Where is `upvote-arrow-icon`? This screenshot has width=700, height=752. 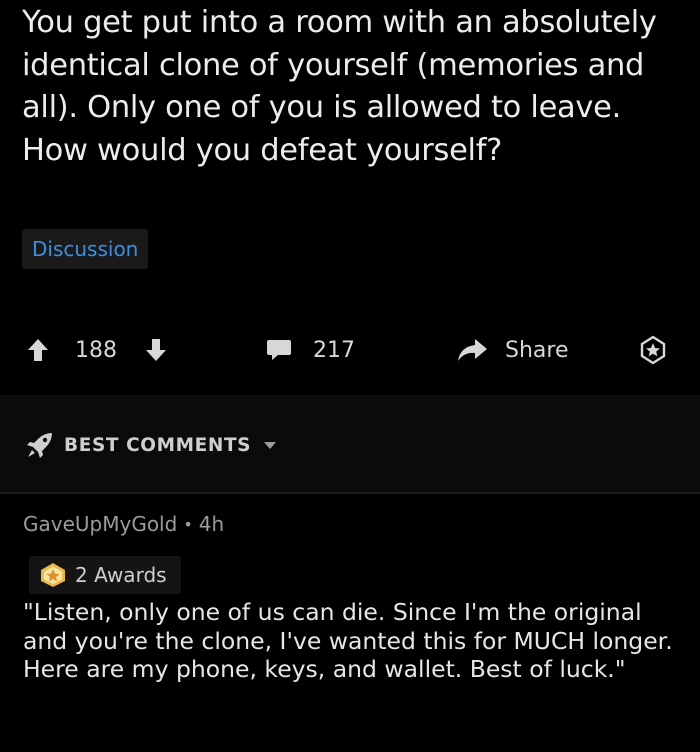
upvote-arrow-icon is located at coordinates (38, 350).